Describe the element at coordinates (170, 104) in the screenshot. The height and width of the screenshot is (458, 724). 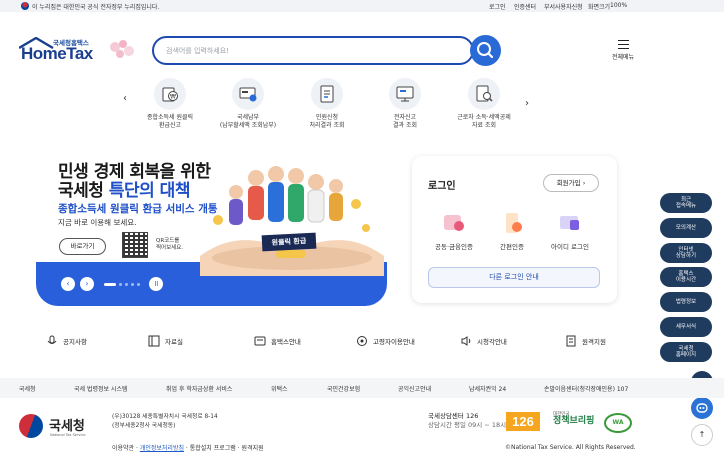
I see `quick-service-refund: ₩ 종합소득세 원클릭 환급신고` at that location.